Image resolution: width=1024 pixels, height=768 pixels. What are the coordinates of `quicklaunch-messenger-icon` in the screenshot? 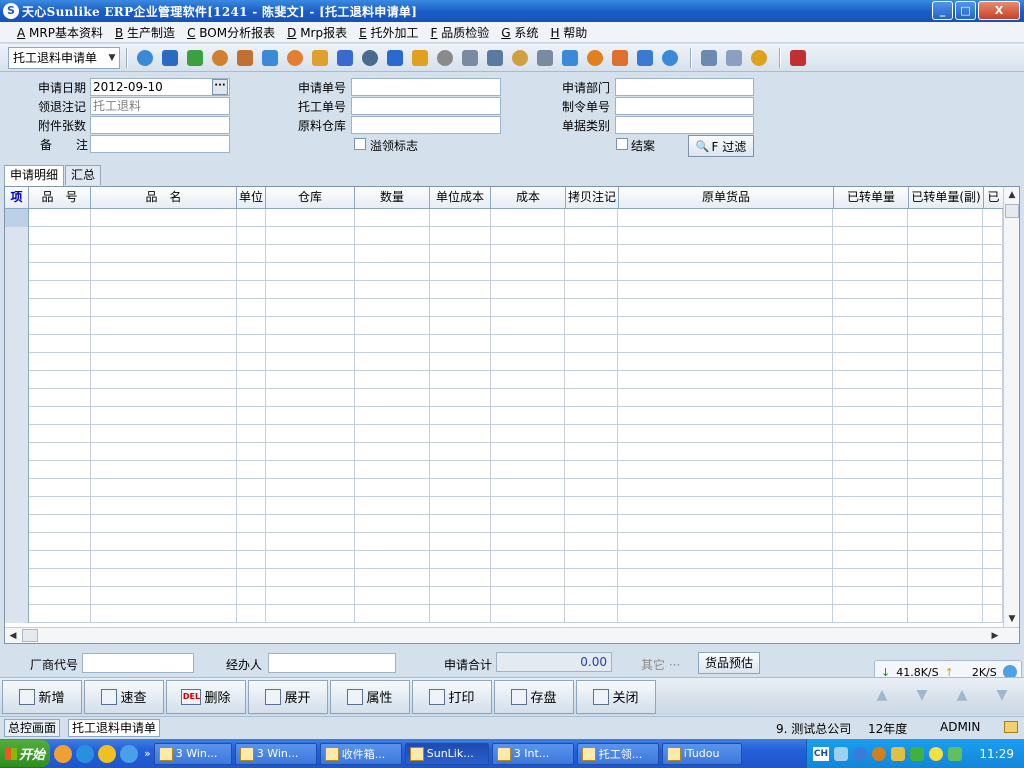 It's located at (63, 753).